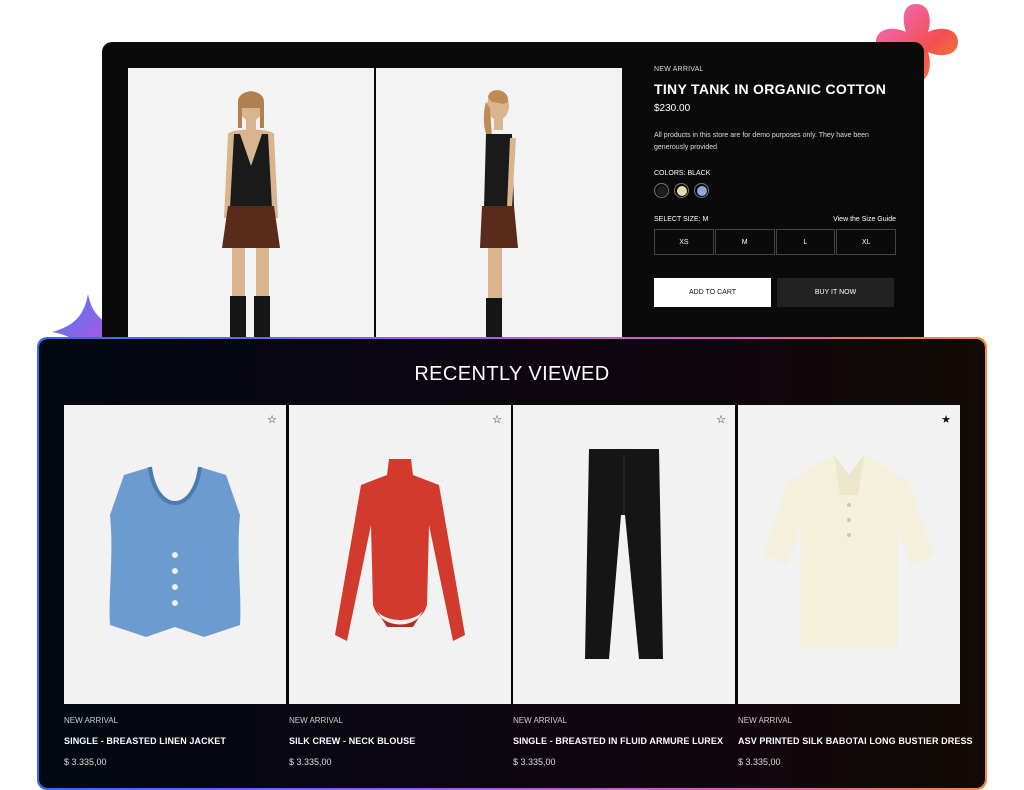 The image size is (1024, 790). Describe the element at coordinates (512, 374) in the screenshot. I see `recently-viewed-title: RECENTLY VIEWED` at that location.